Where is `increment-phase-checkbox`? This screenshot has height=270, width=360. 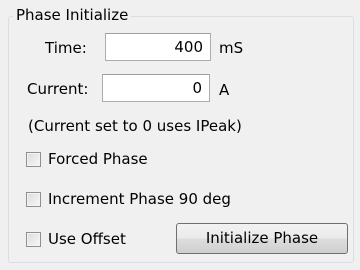
increment-phase-checkbox is located at coordinates (33, 199).